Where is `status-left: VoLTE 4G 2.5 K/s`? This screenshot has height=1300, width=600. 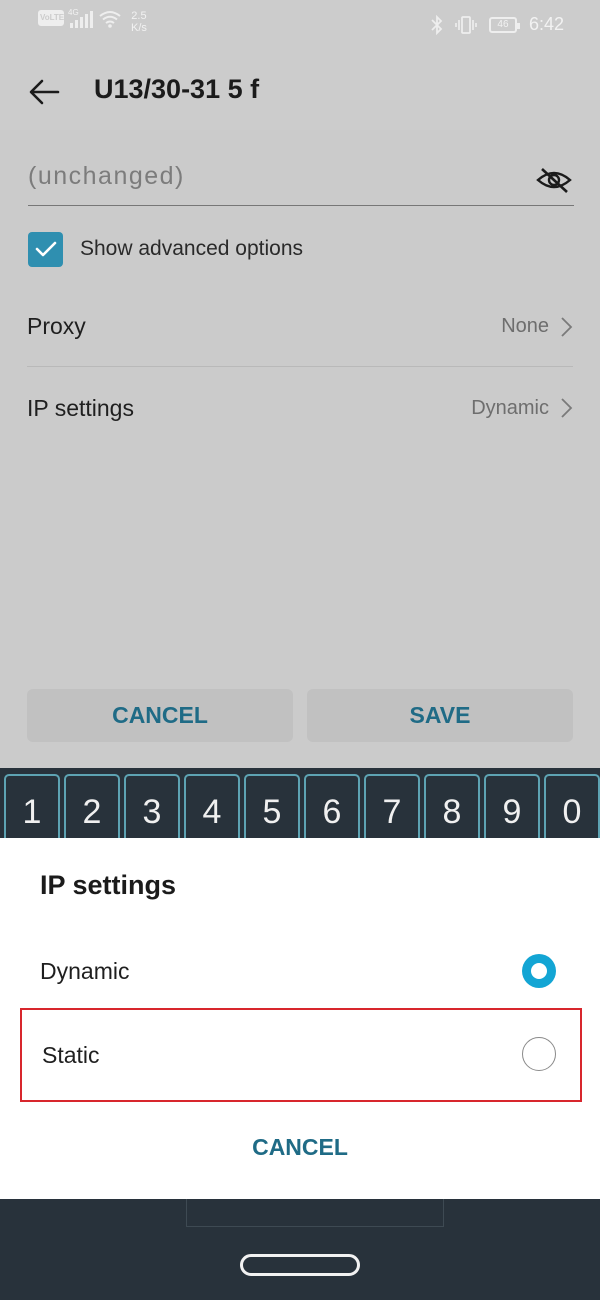 status-left: VoLTE 4G 2.5 K/s is located at coordinates (92, 21).